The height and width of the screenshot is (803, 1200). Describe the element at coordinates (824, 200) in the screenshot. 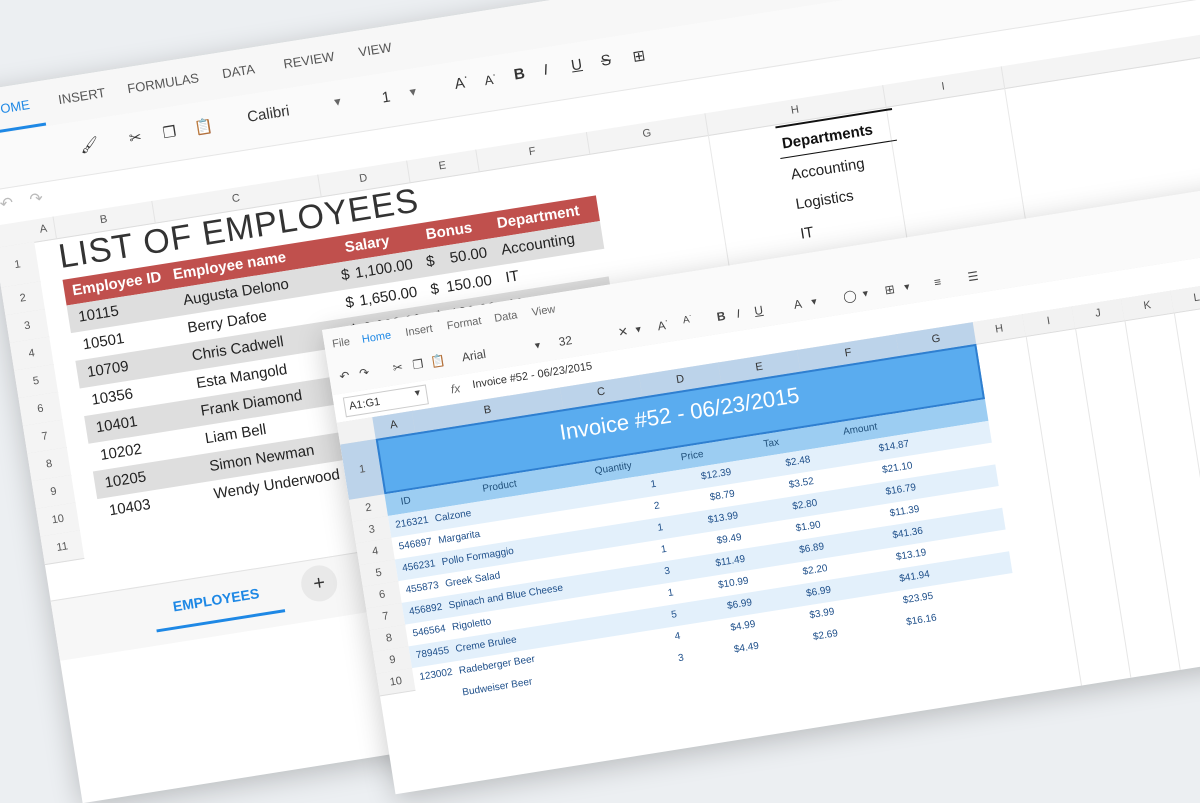

I see `department-list-item: Logistics` at that location.